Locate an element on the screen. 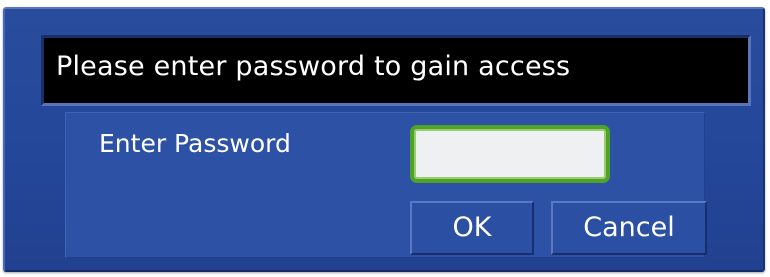 This screenshot has width=770, height=277. dialog-message: Please enter password to gain access is located at coordinates (313, 66).